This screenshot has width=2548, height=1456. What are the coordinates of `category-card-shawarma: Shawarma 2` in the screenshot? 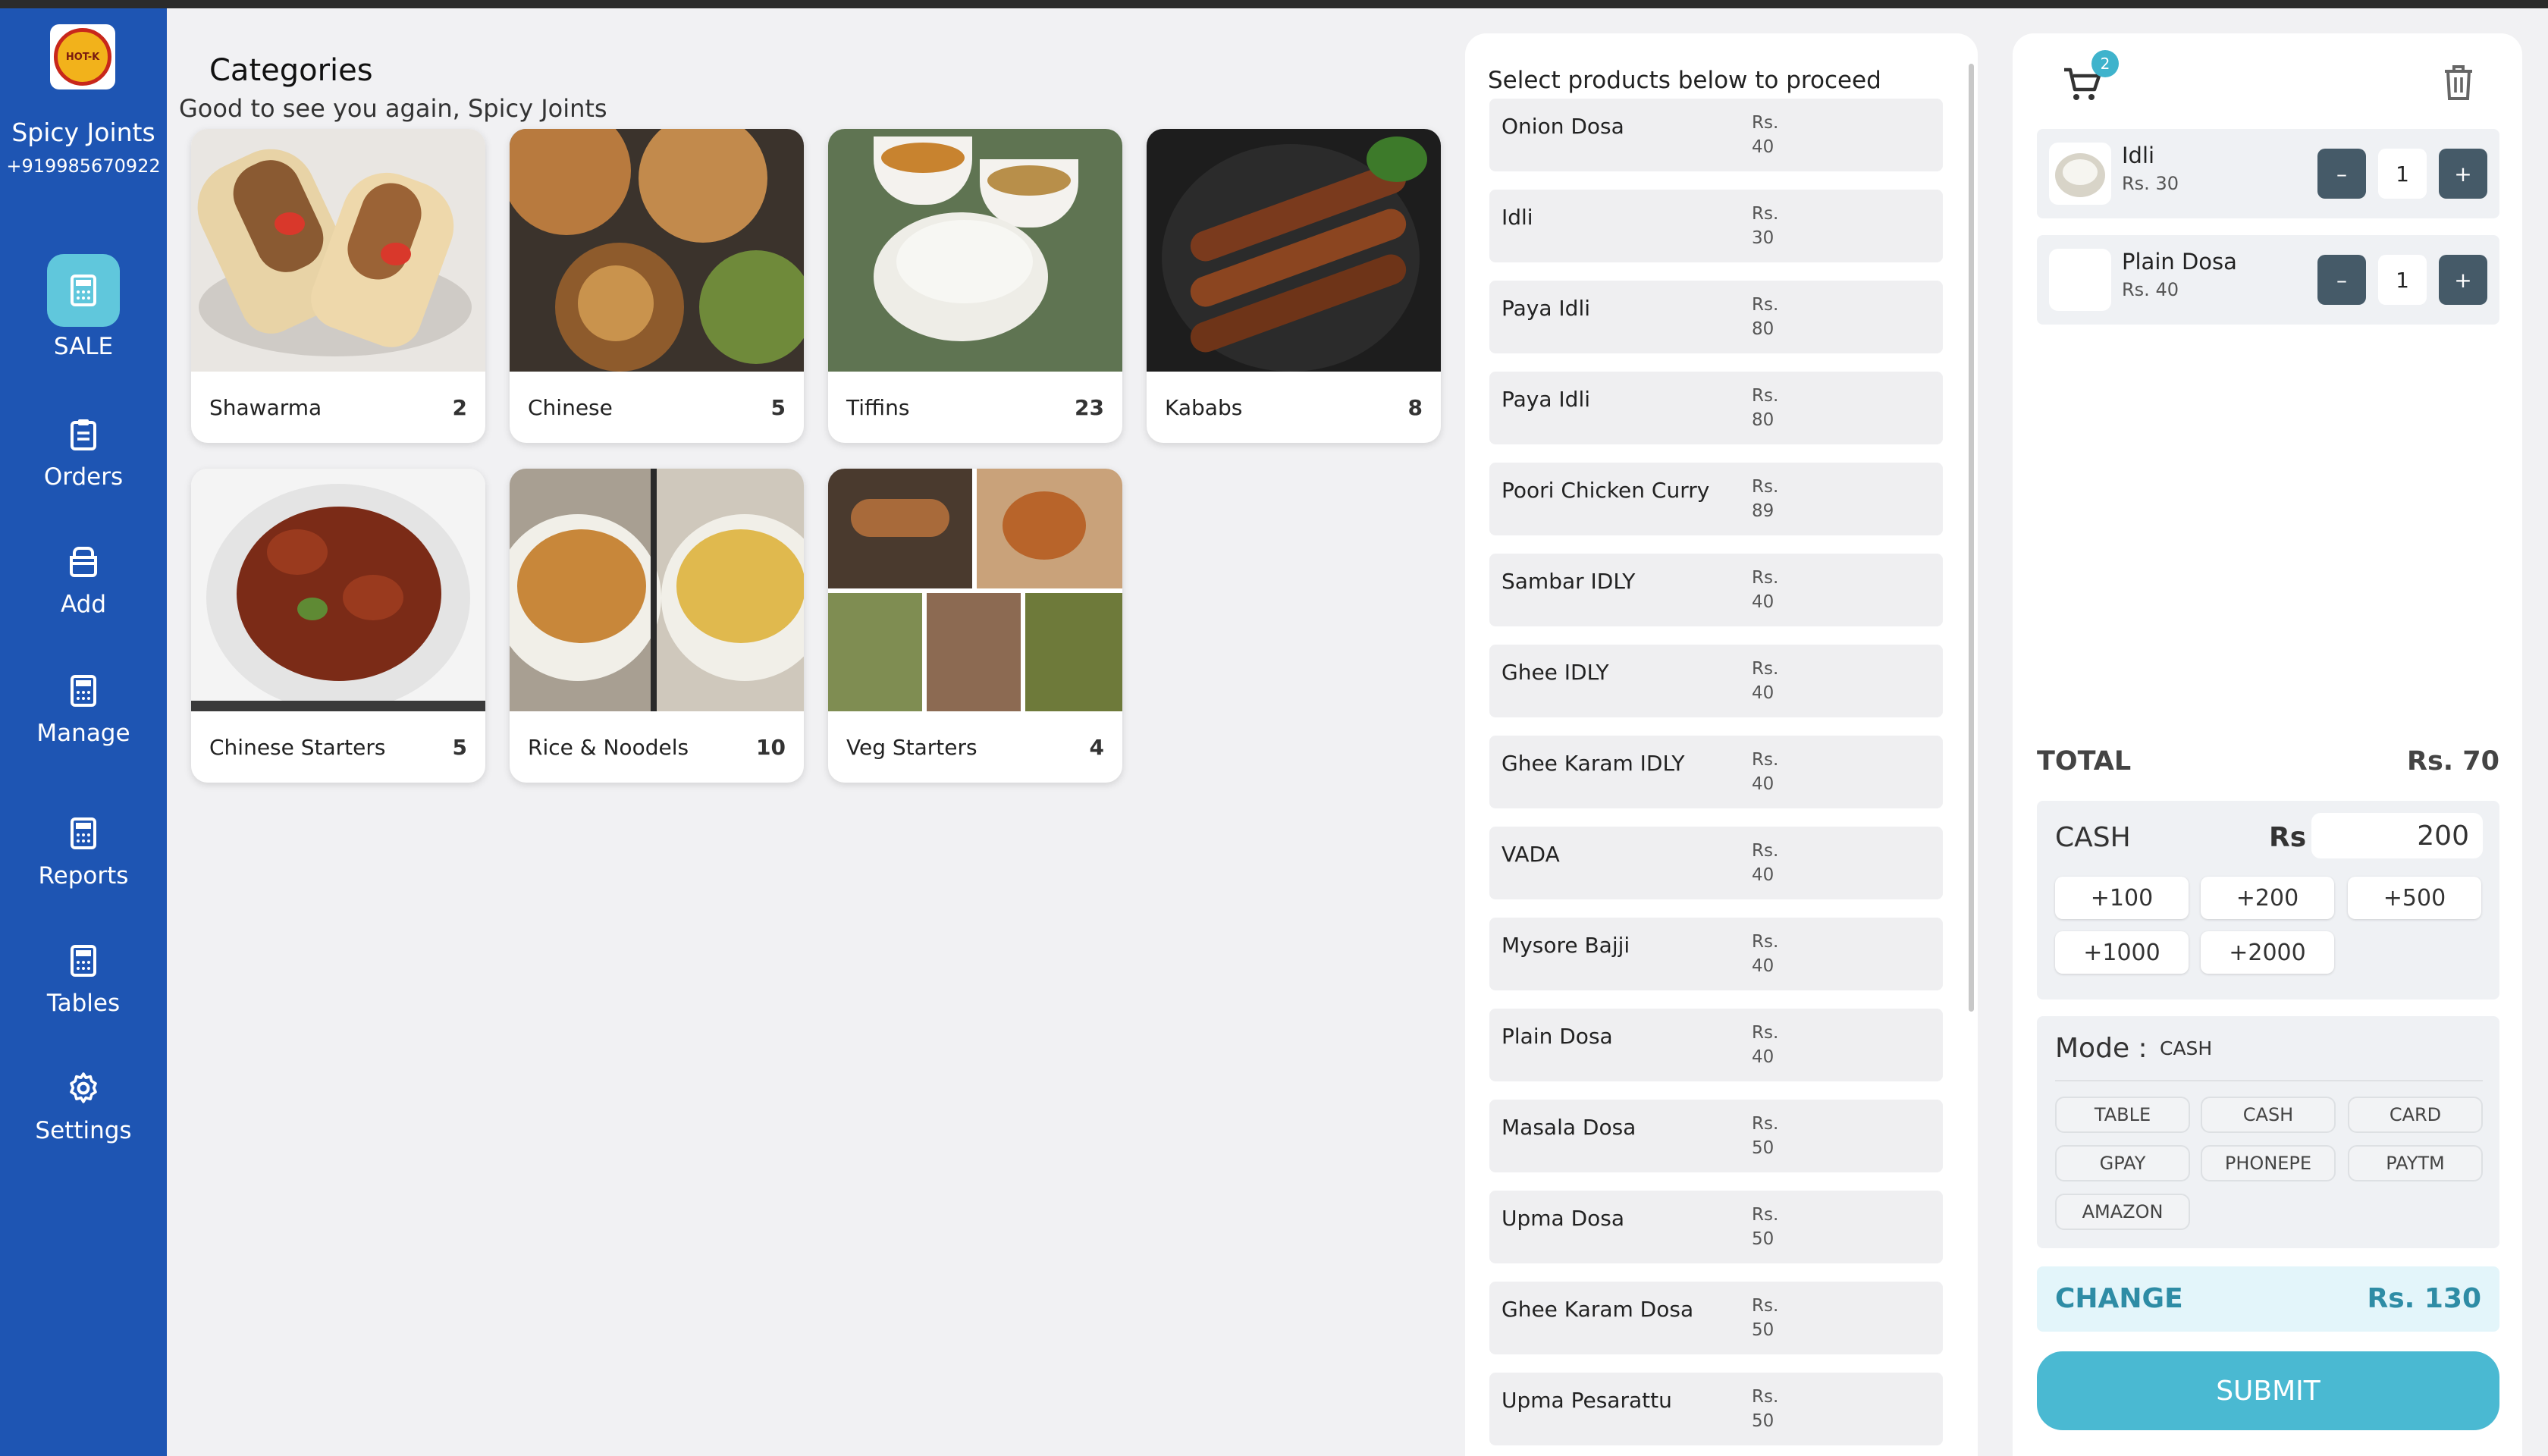 It's located at (338, 286).